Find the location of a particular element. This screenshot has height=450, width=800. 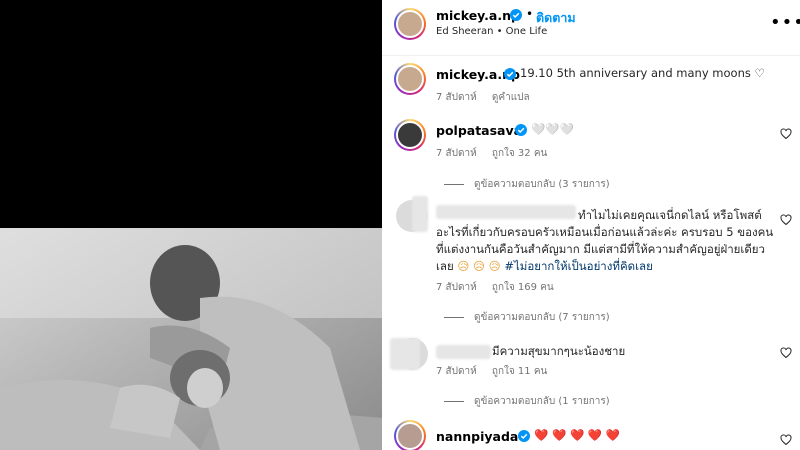

comment-text: มีความสุขมากๆนะน้องชาย is located at coordinates (559, 351).